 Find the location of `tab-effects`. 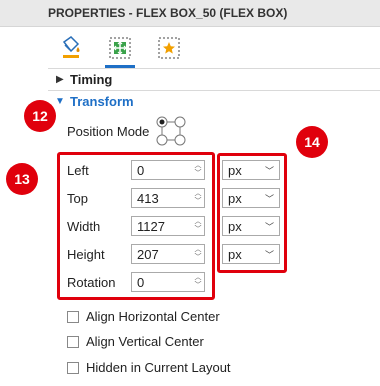

tab-effects is located at coordinates (169, 48).